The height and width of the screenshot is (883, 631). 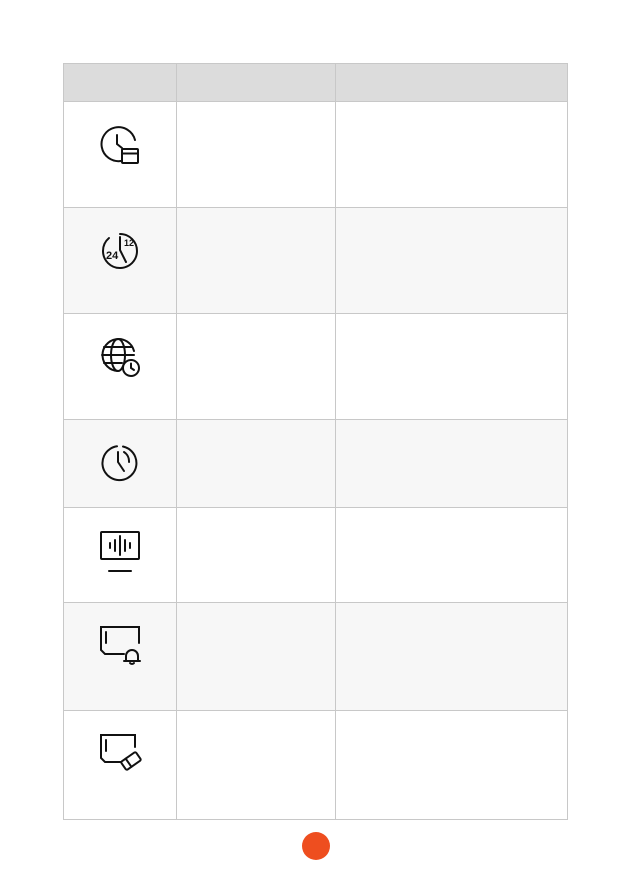 What do you see at coordinates (256, 82) in the screenshot?
I see `header-name` at bounding box center [256, 82].